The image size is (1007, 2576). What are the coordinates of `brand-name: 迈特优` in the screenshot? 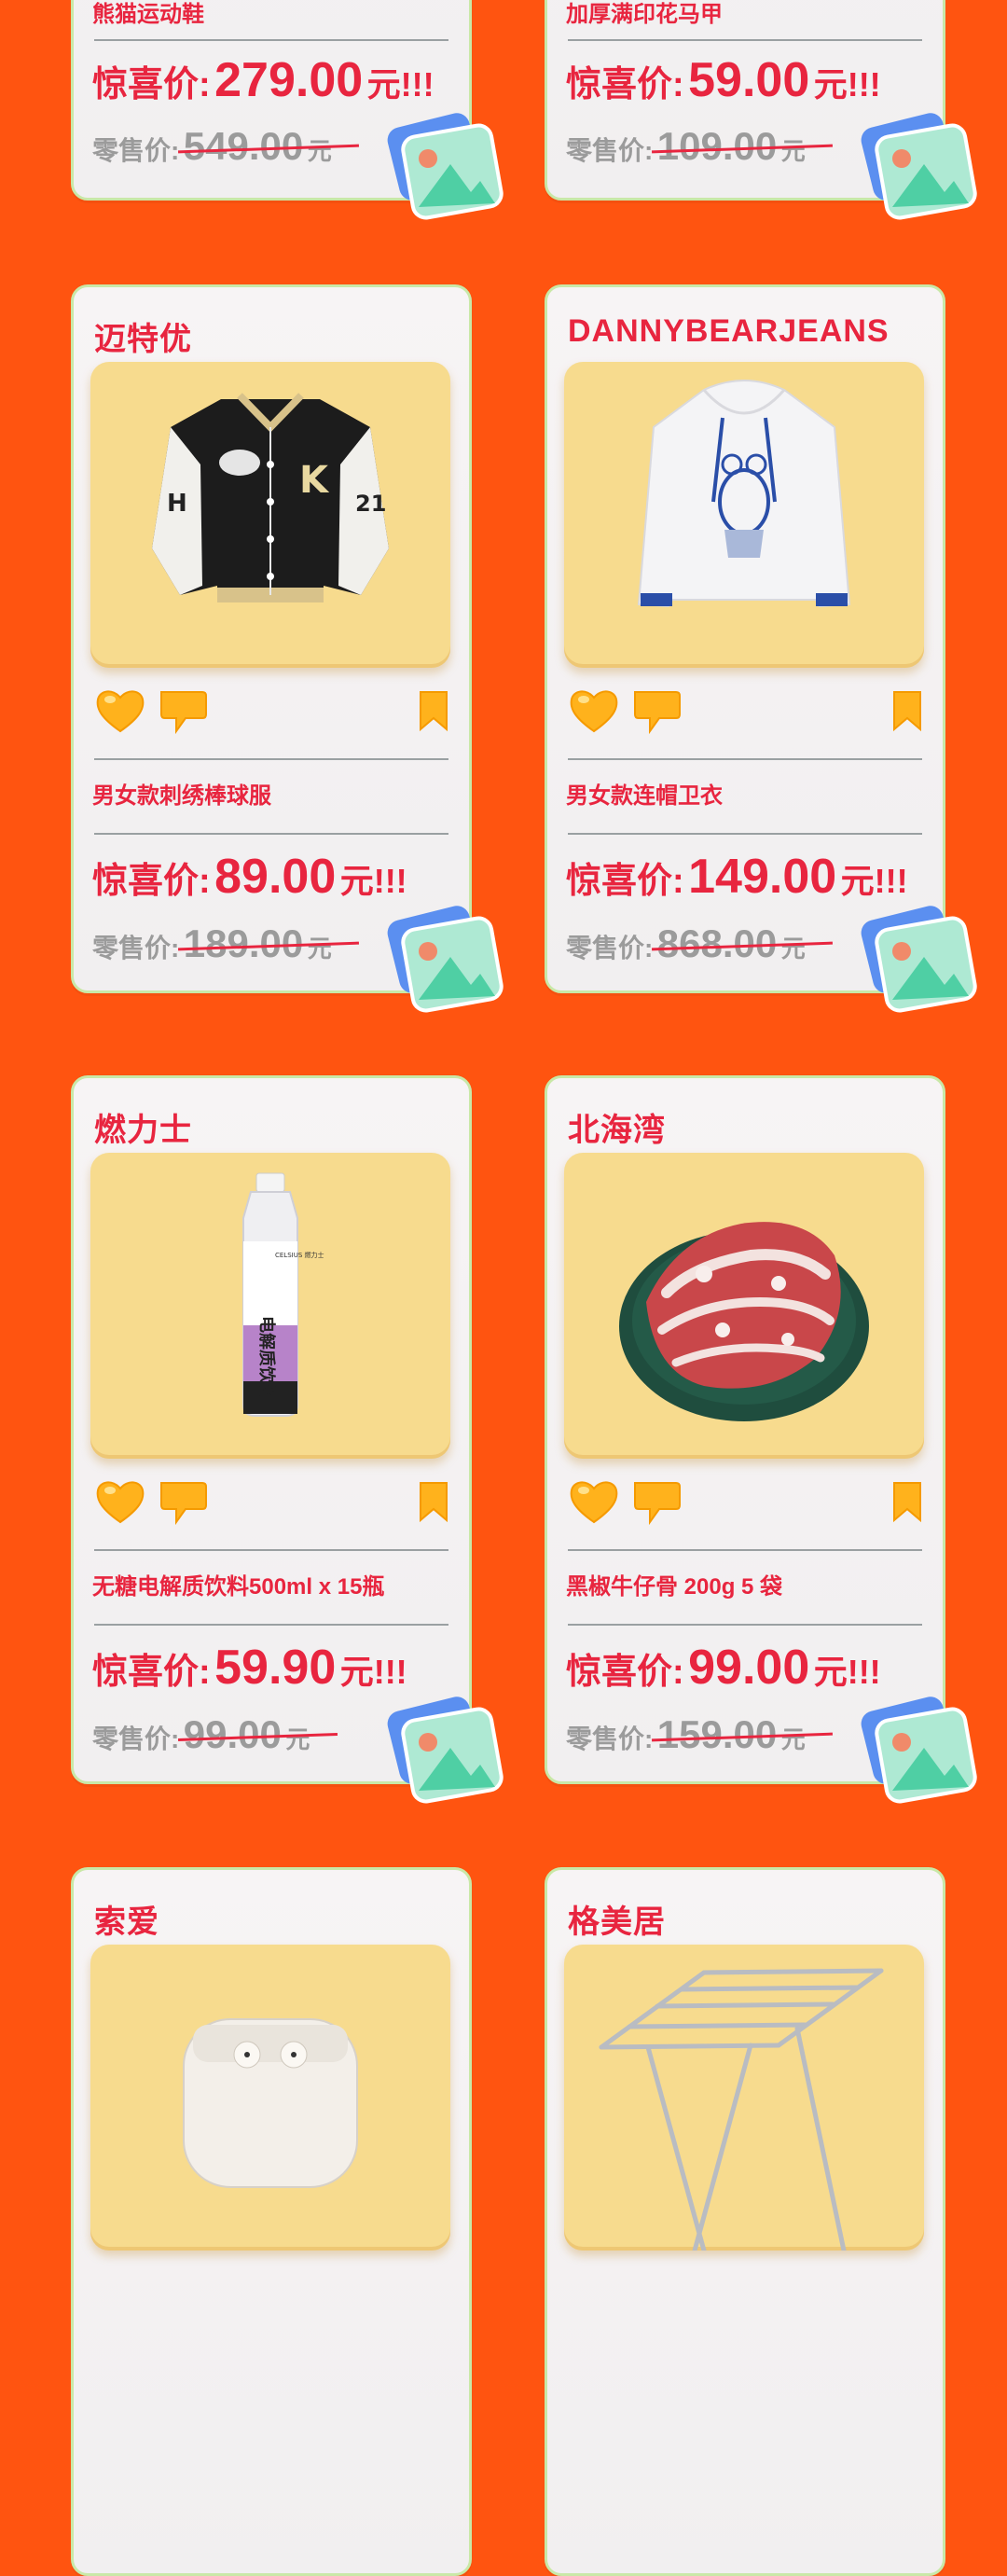 It's located at (143, 339).